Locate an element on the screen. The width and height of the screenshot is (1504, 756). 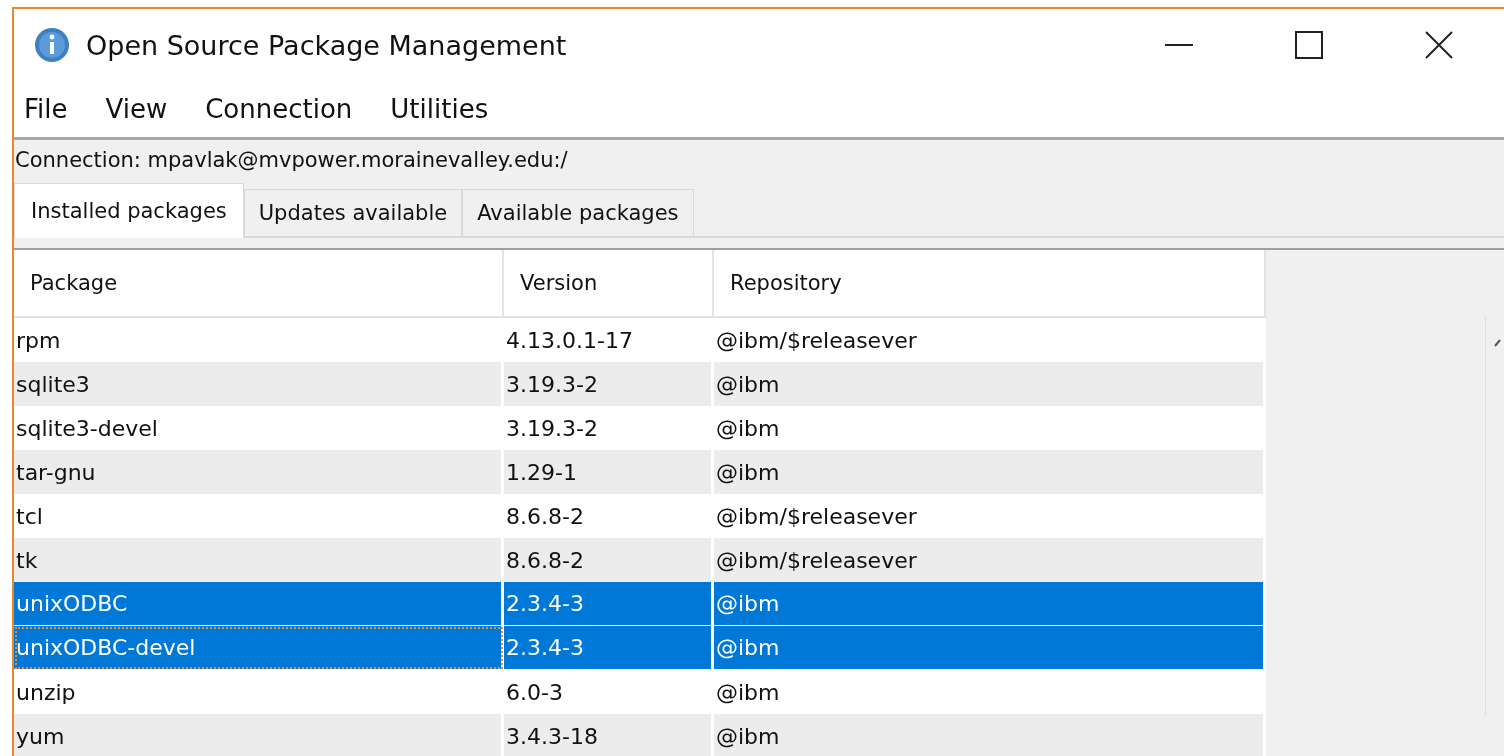
table-cell: unixODBC is located at coordinates (259, 604).